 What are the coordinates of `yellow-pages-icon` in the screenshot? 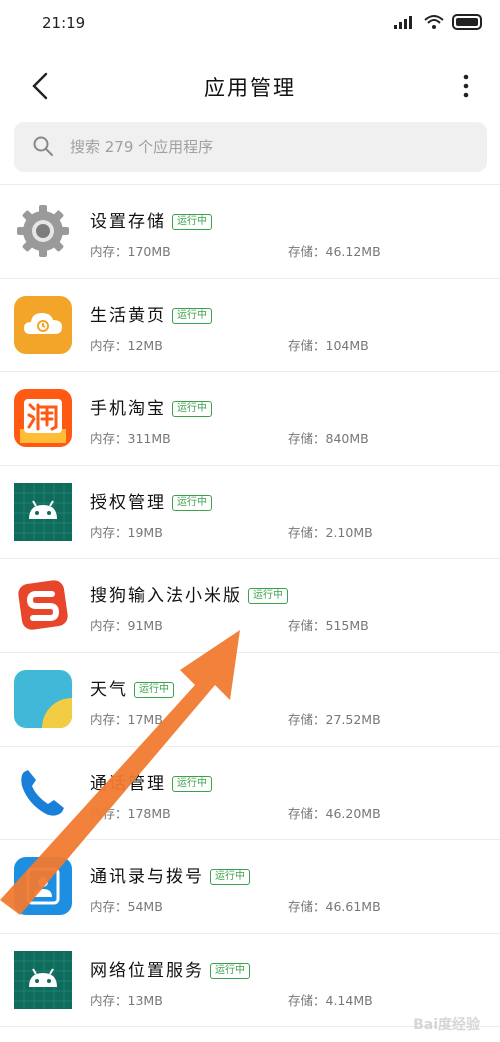 It's located at (43, 324).